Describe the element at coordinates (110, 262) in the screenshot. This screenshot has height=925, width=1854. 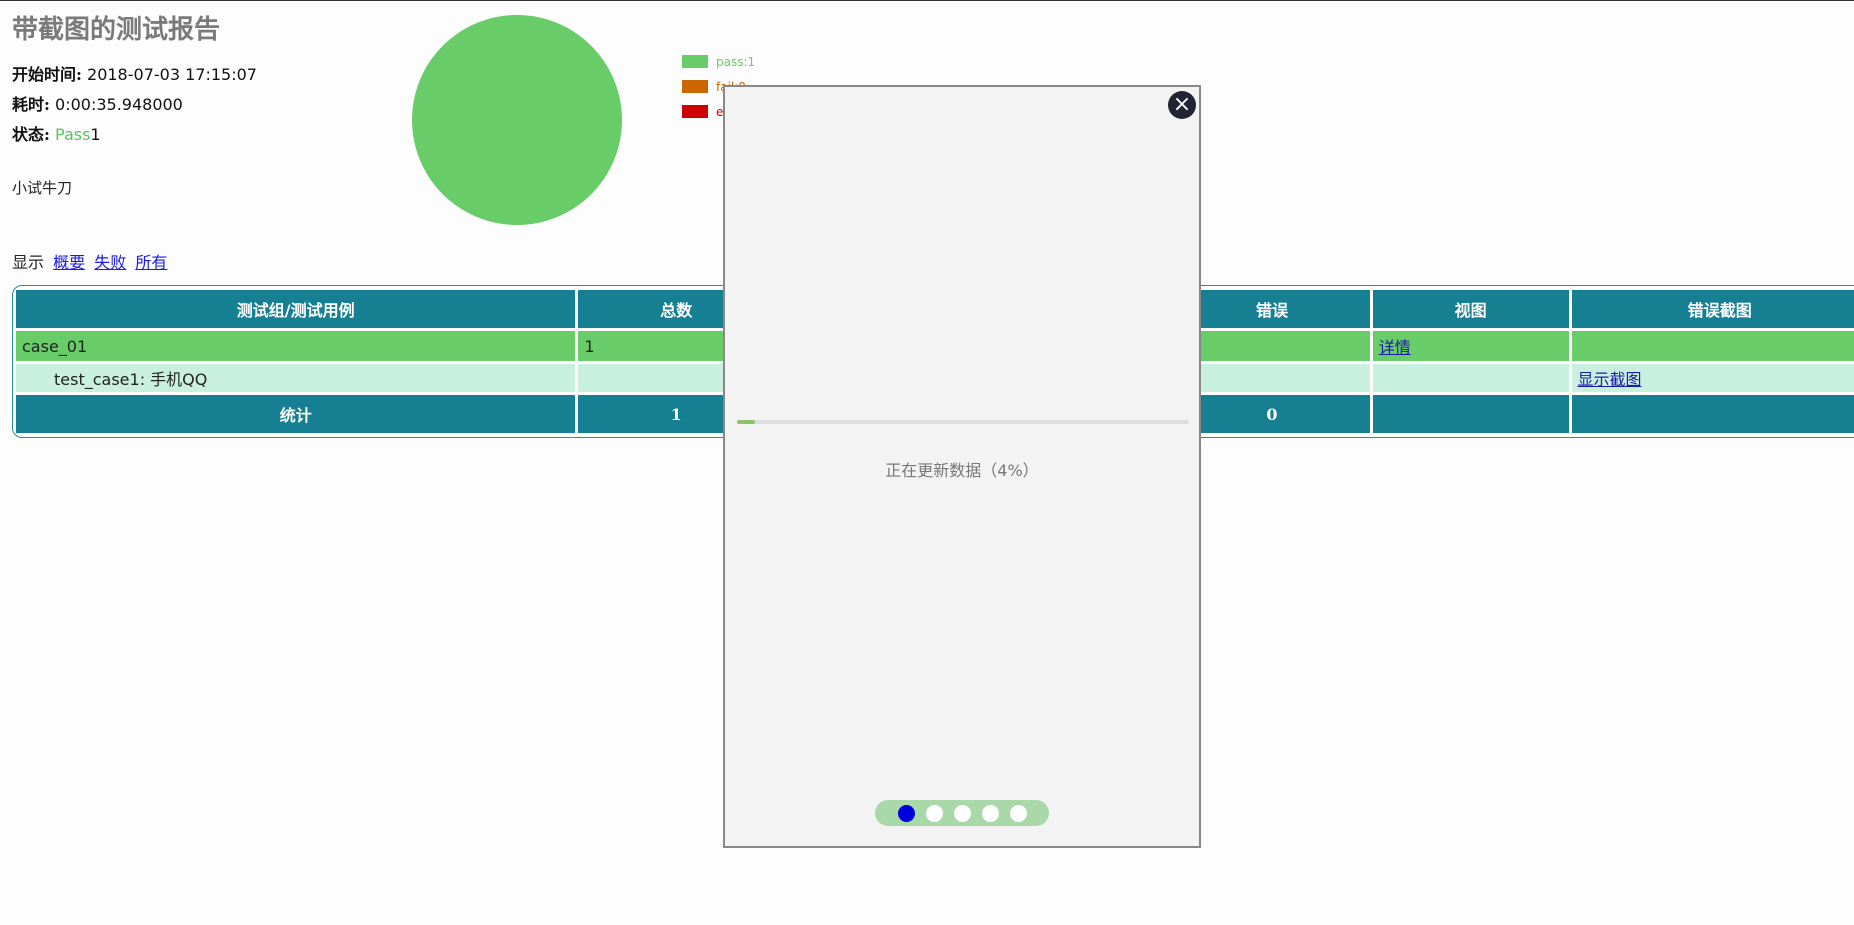
I see `filter-failed-link: 失败` at that location.